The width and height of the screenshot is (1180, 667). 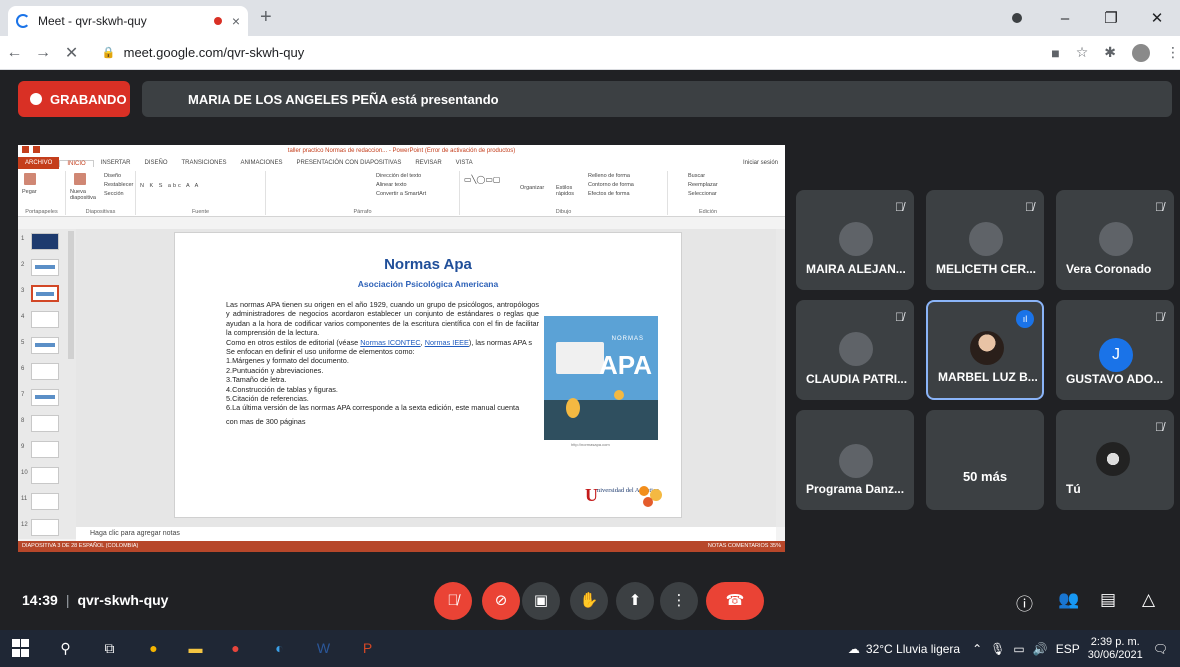 I want to click on thumb-number-12: 12, so click(x=24, y=525).